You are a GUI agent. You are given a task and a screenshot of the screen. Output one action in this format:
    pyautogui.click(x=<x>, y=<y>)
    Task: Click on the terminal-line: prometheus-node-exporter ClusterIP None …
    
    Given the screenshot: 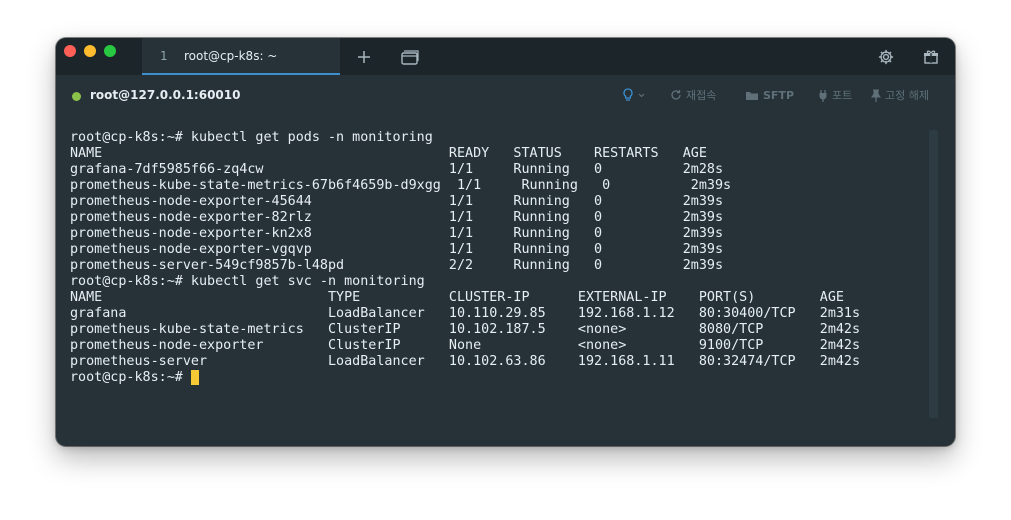 What is the action you would take?
    pyautogui.click(x=465, y=345)
    